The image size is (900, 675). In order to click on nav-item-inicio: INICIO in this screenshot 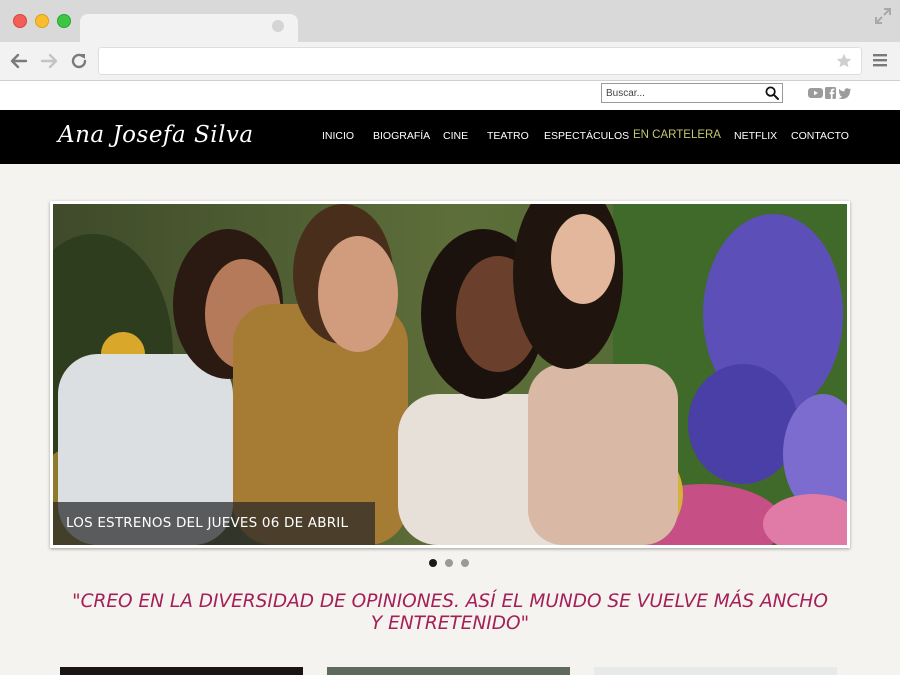, I will do `click(338, 136)`.